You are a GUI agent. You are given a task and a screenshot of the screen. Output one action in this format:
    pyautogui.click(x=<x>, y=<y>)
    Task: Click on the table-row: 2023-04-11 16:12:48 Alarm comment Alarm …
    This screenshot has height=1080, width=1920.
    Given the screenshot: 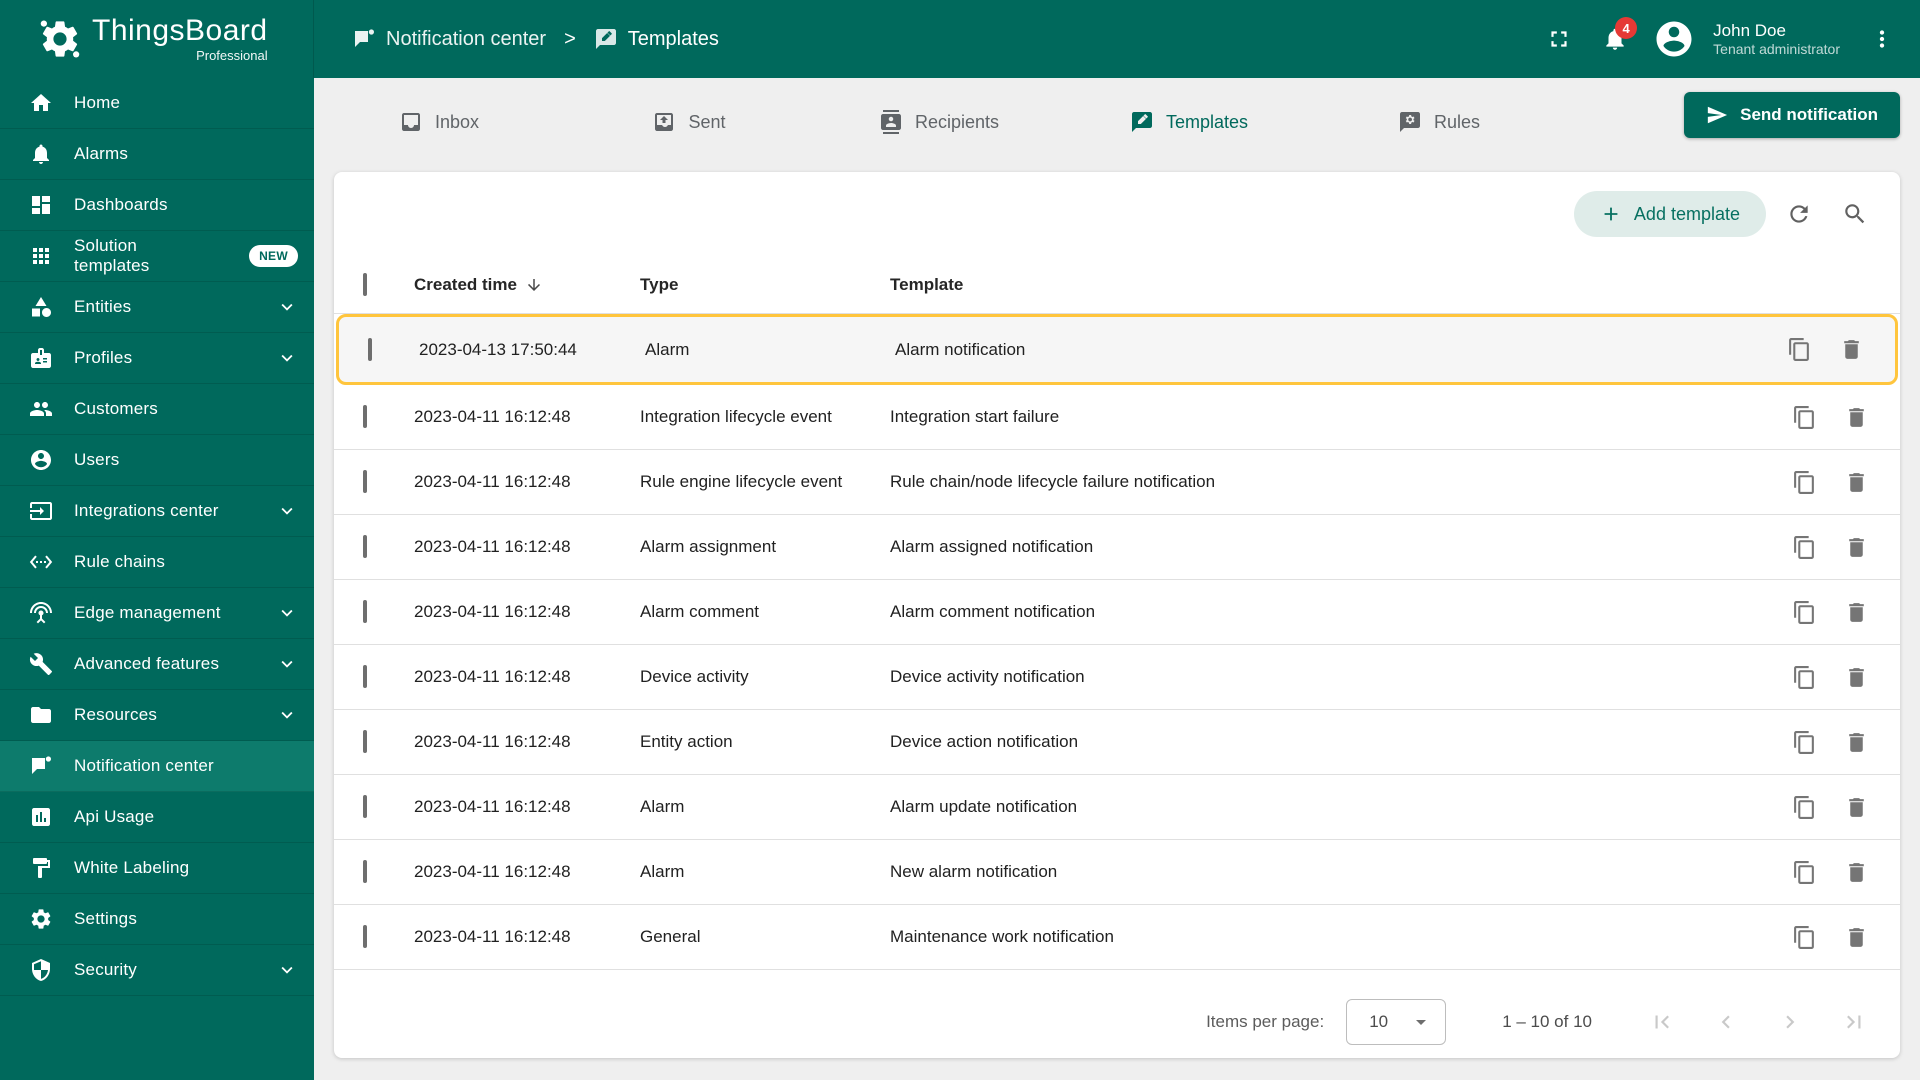 What is the action you would take?
    pyautogui.click(x=1117, y=612)
    